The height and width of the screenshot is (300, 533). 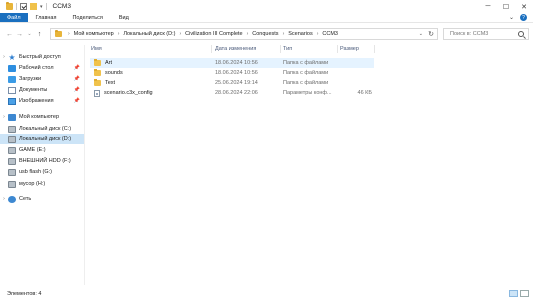 What do you see at coordinates (12, 117) in the screenshot?
I see `computer-icon` at bounding box center [12, 117].